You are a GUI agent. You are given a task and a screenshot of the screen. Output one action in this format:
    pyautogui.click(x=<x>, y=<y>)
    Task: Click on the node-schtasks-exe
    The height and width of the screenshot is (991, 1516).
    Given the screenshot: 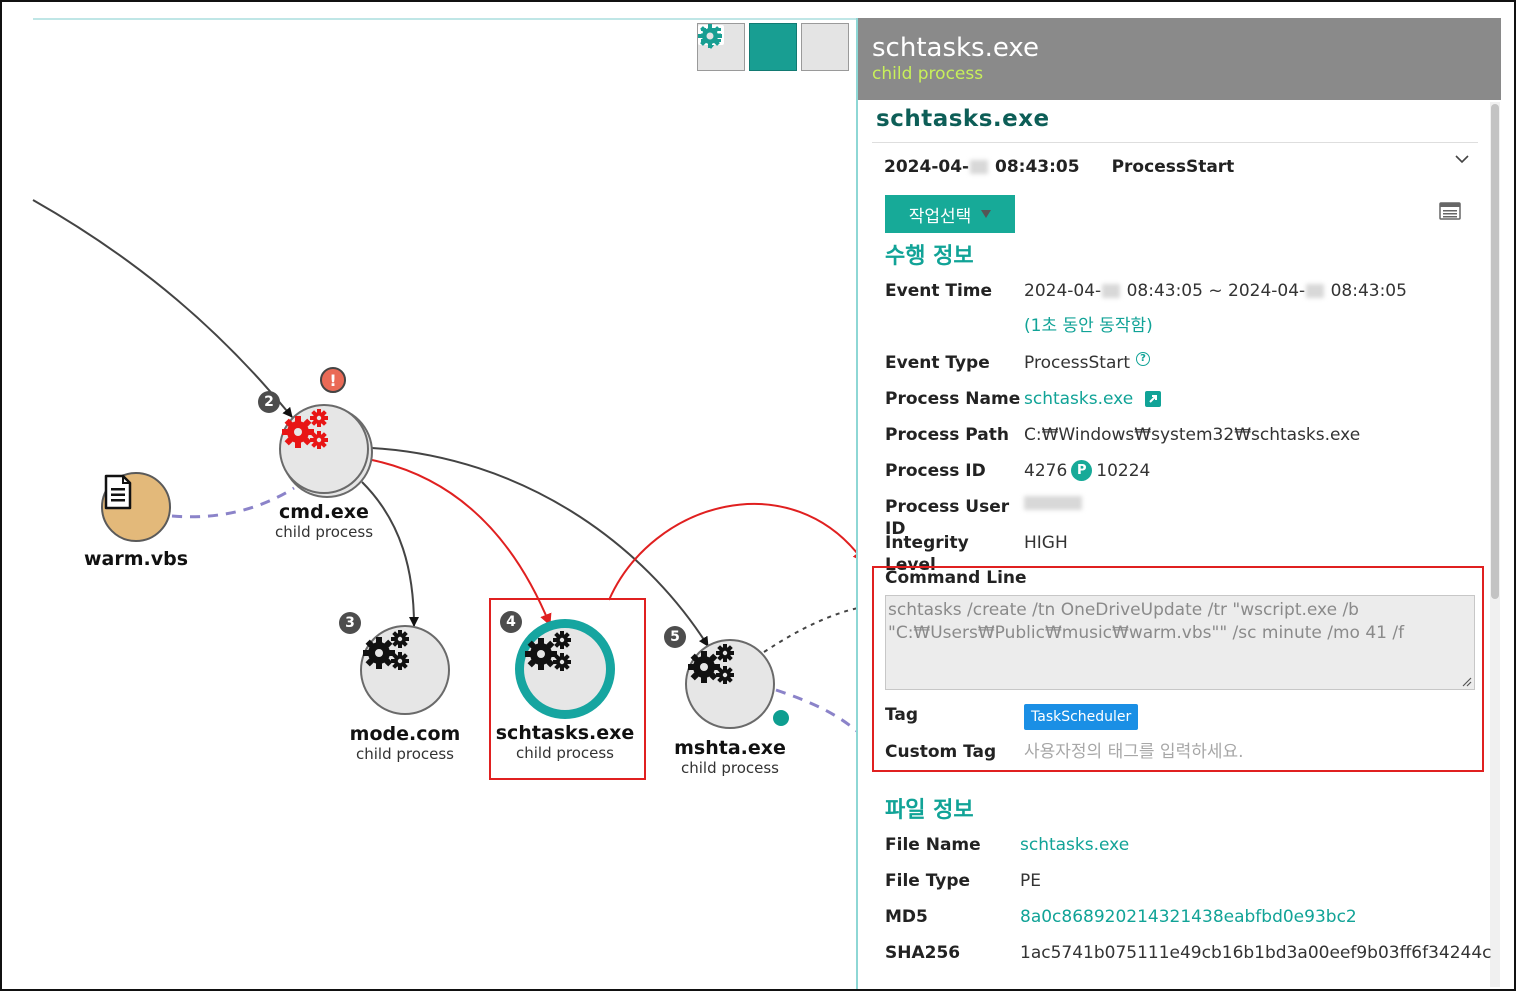 What is the action you would take?
    pyautogui.click(x=565, y=669)
    